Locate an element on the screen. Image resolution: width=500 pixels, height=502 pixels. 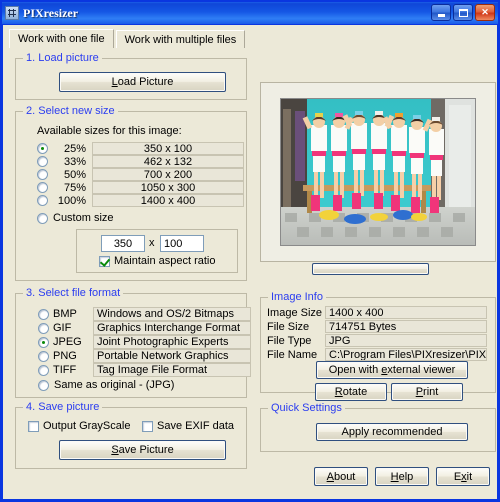
save-exif-row: Save EXIF data is located at coordinates (188, 426).